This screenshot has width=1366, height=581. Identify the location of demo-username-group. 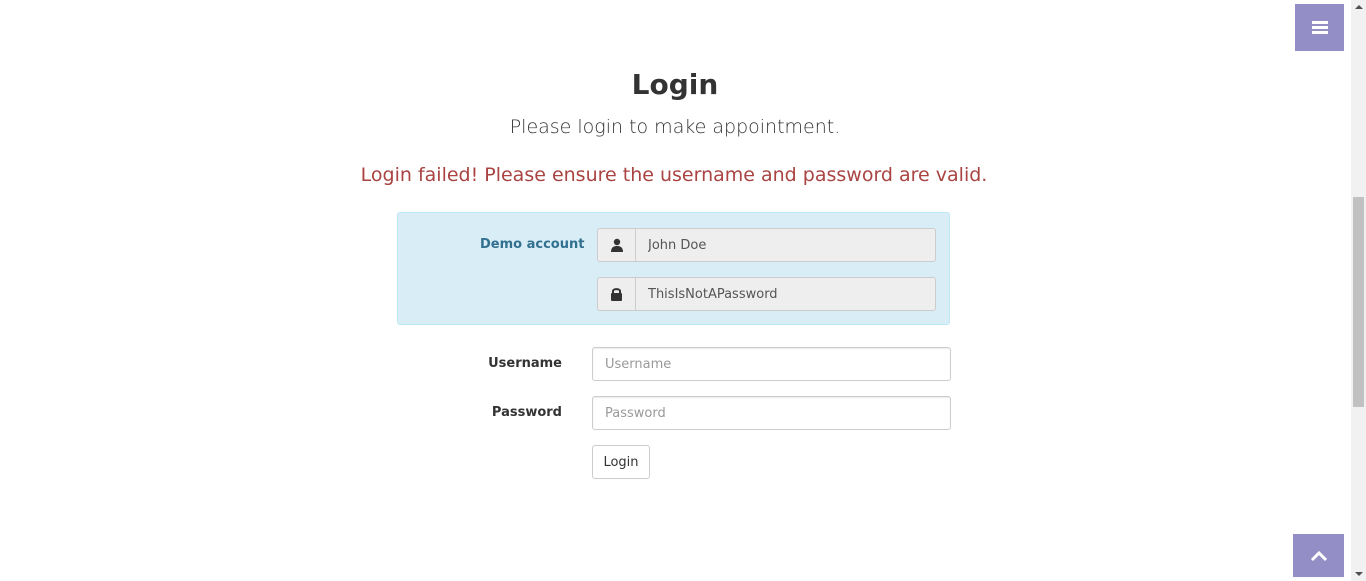
(766, 245).